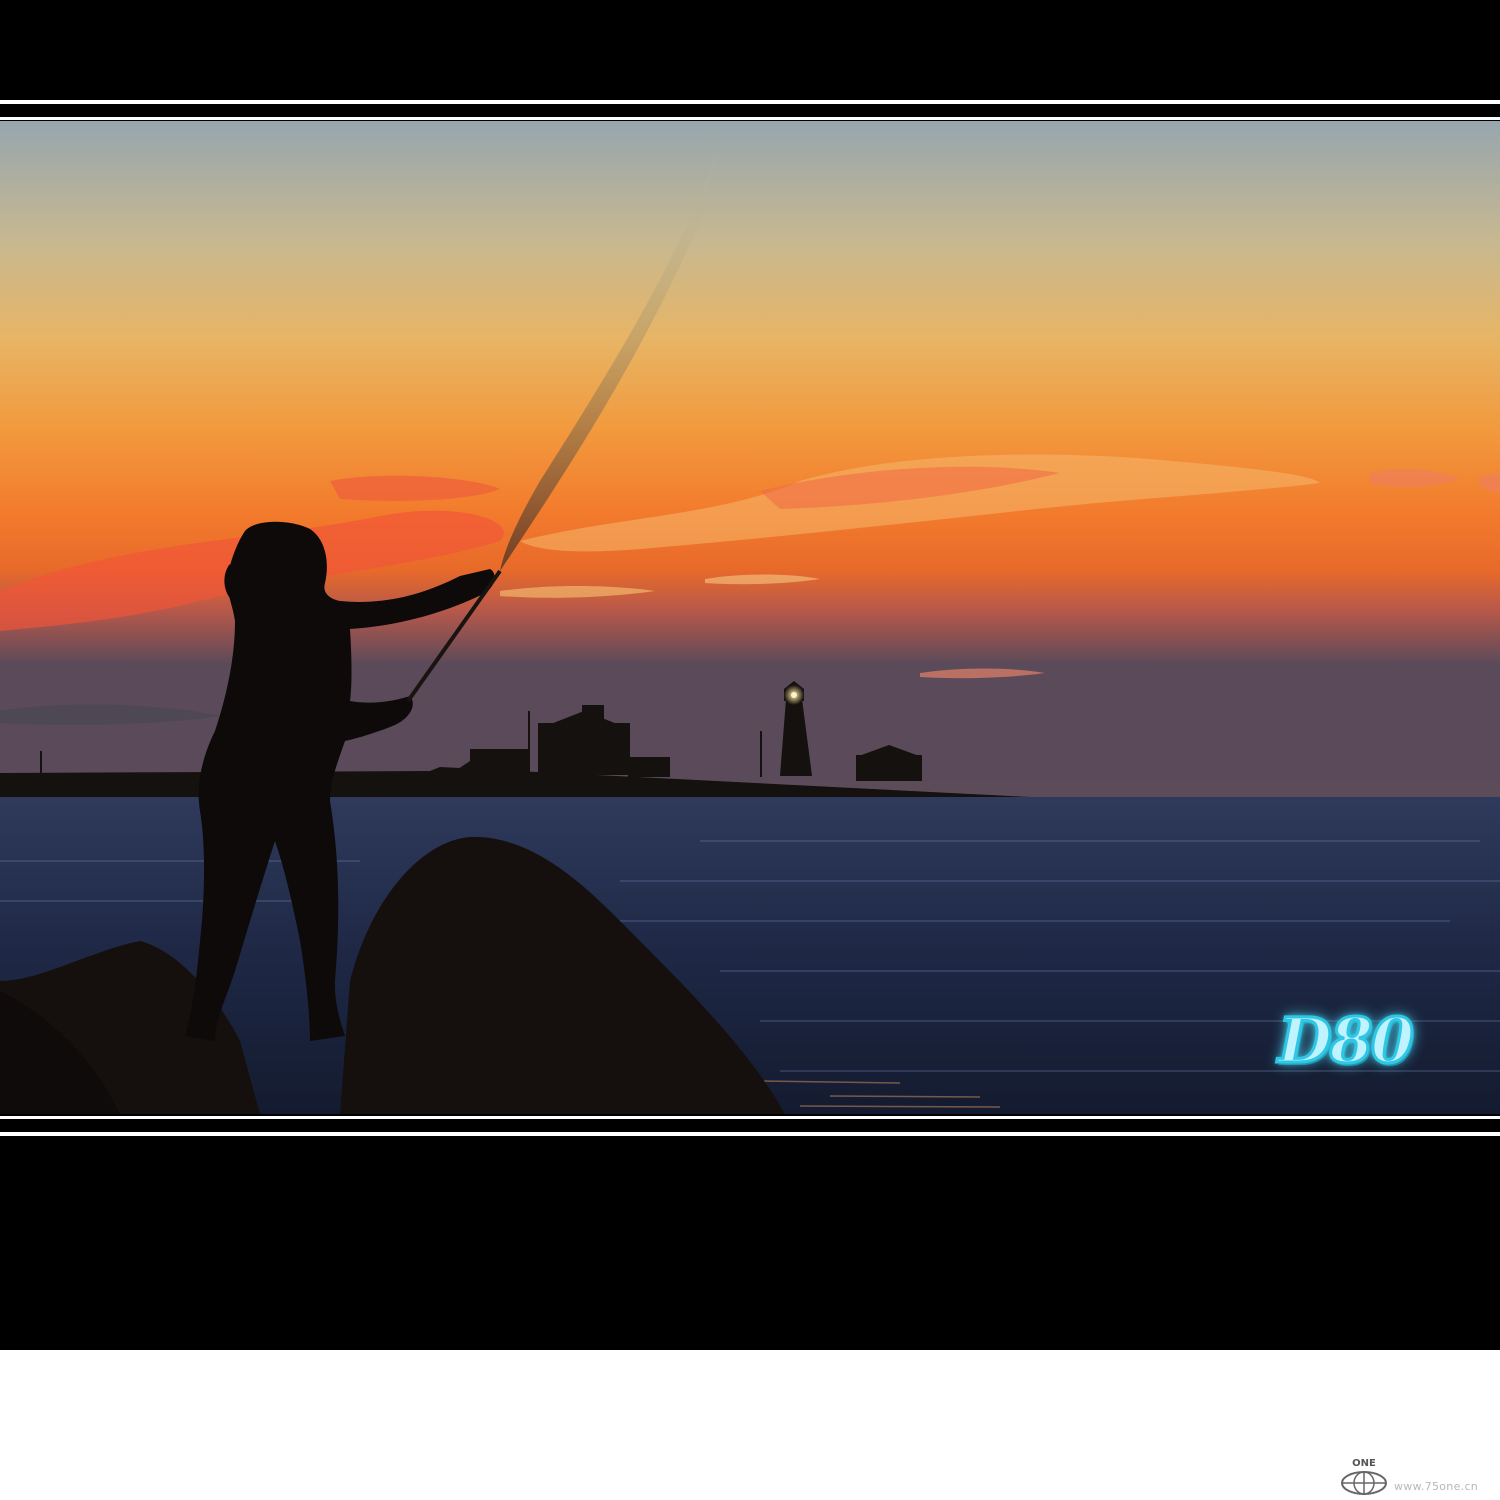  What do you see at coordinates (750, 1243) in the screenshot?
I see `bottom-black-band` at bounding box center [750, 1243].